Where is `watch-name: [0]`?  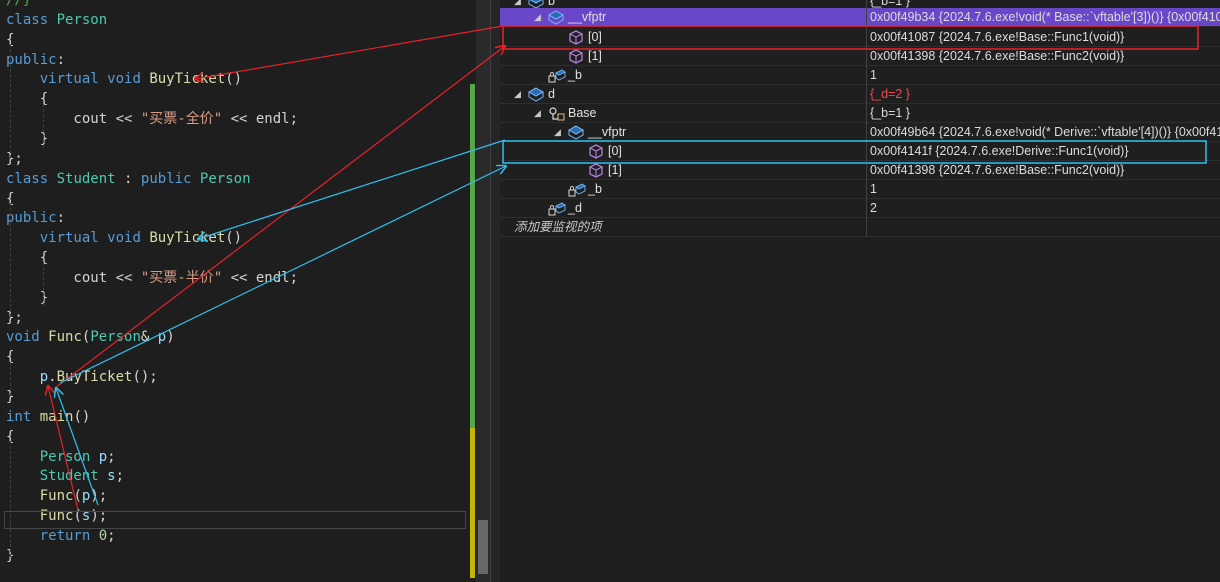
watch-name: [0] is located at coordinates (595, 37).